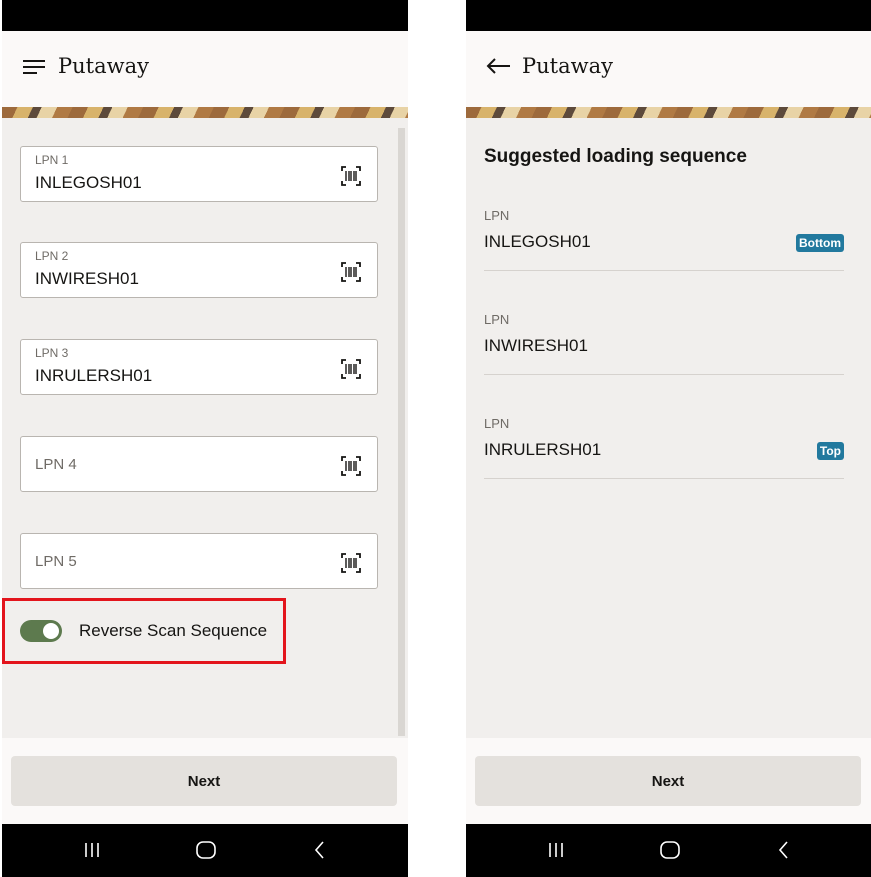  Describe the element at coordinates (199, 561) in the screenshot. I see `lpn-5-field: LPN 5` at that location.